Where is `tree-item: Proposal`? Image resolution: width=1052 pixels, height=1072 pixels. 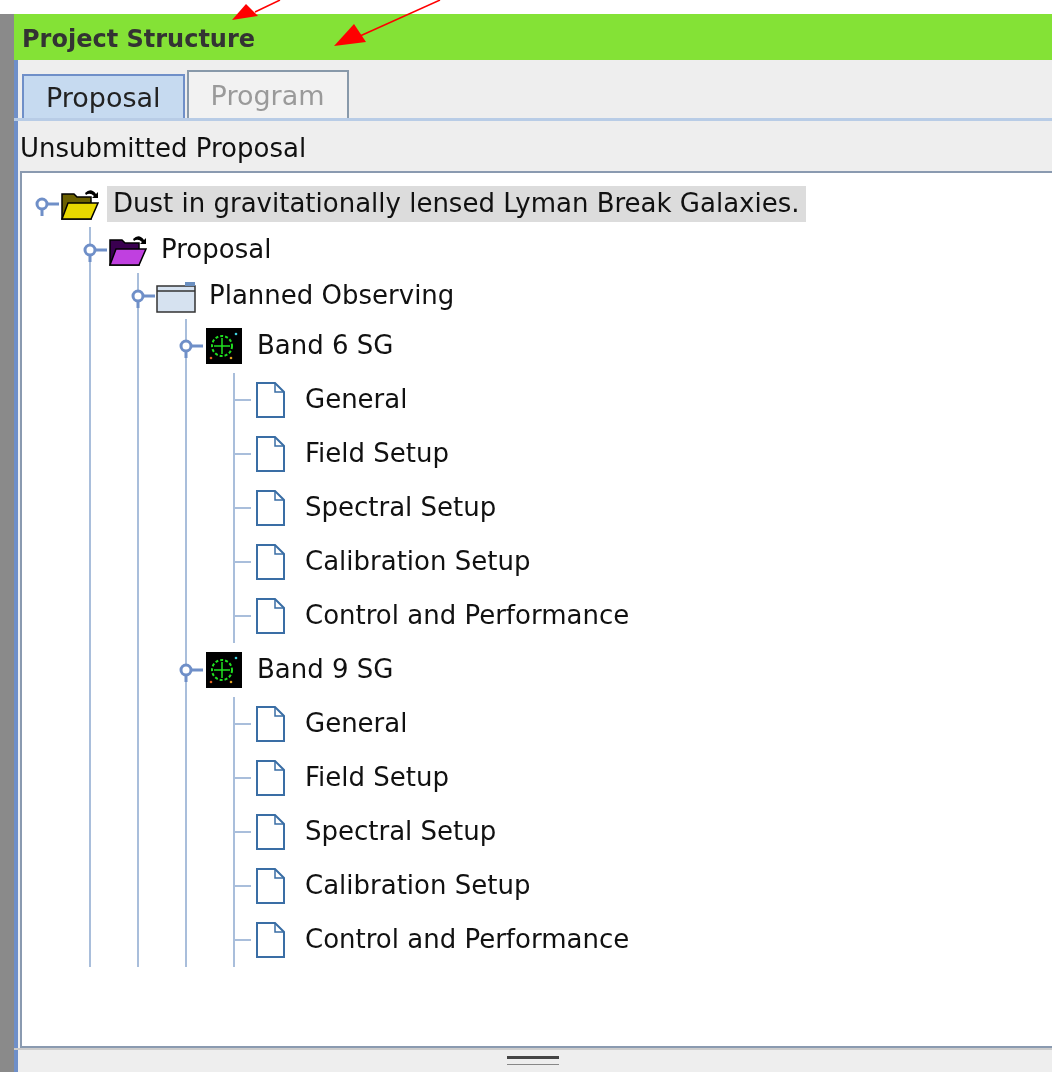 tree-item: Proposal is located at coordinates (216, 250).